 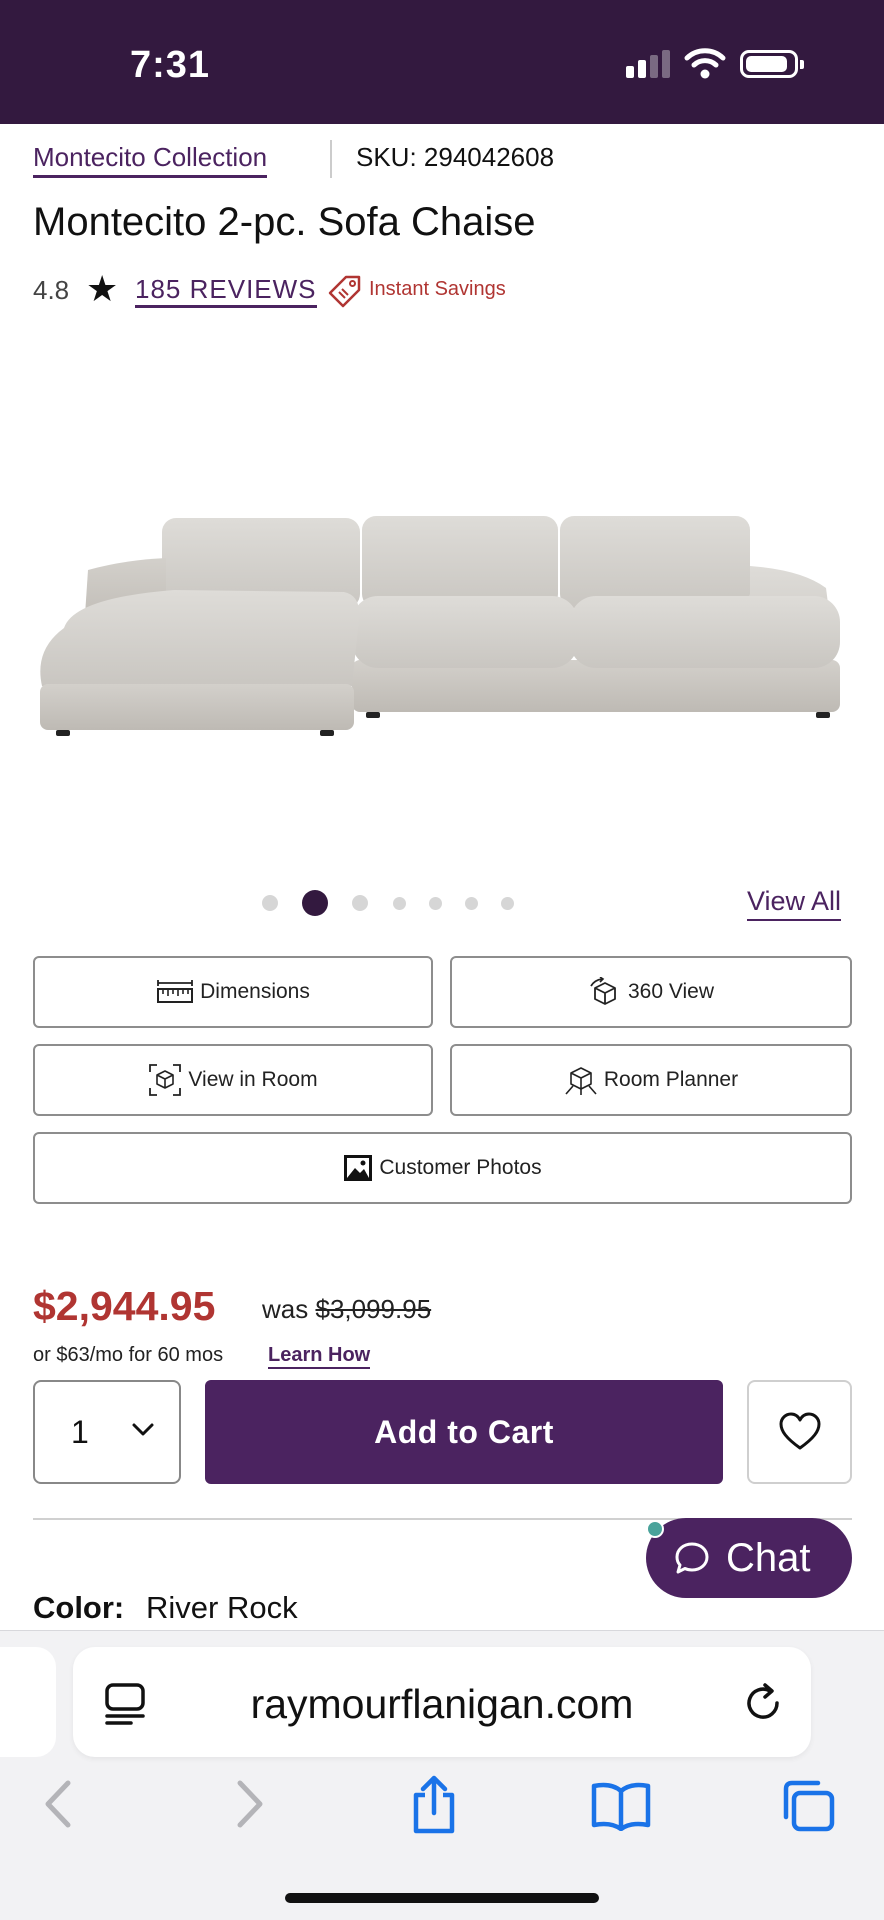 I want to click on color-value: River Rock, so click(x=222, y=1607).